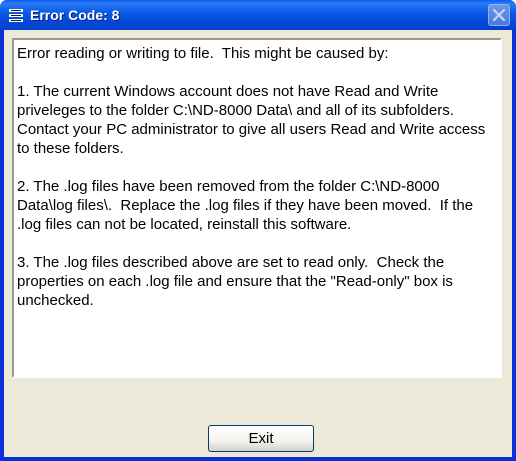  I want to click on close-icon, so click(499, 15).